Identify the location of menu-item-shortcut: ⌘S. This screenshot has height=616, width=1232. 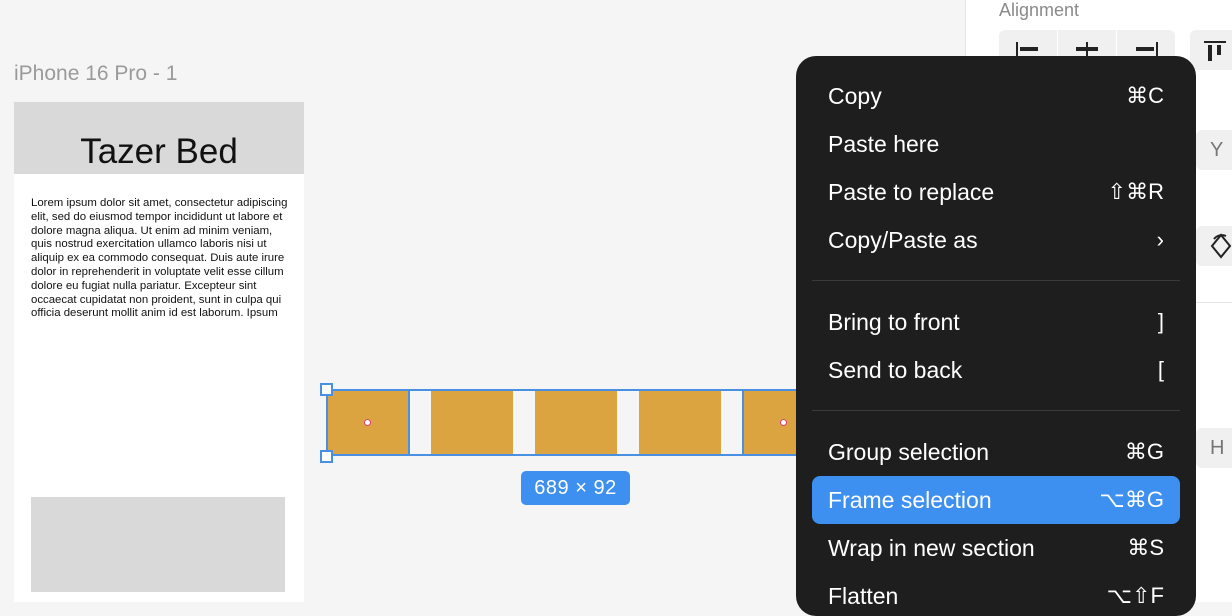
(1145, 547).